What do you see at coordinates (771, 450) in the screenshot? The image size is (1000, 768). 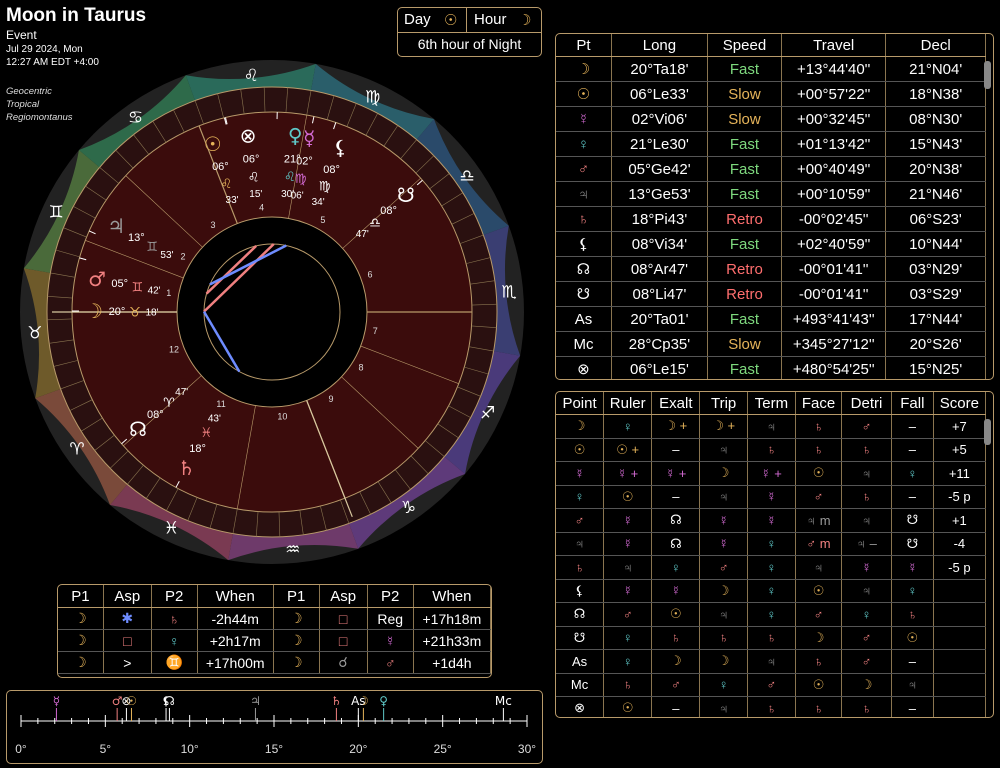 I see `table-row: ☉ ☉ + – ♃ ♄ ♄ ♄ – +5` at bounding box center [771, 450].